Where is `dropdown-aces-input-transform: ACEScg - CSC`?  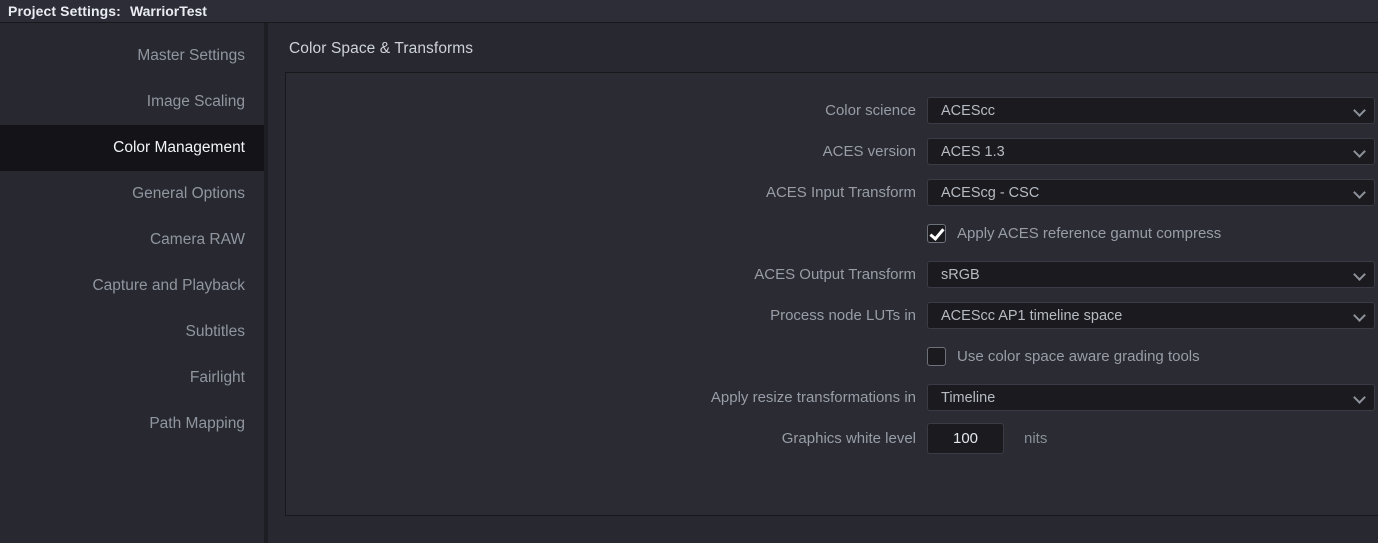 dropdown-aces-input-transform: ACEScg - CSC is located at coordinates (1151, 192).